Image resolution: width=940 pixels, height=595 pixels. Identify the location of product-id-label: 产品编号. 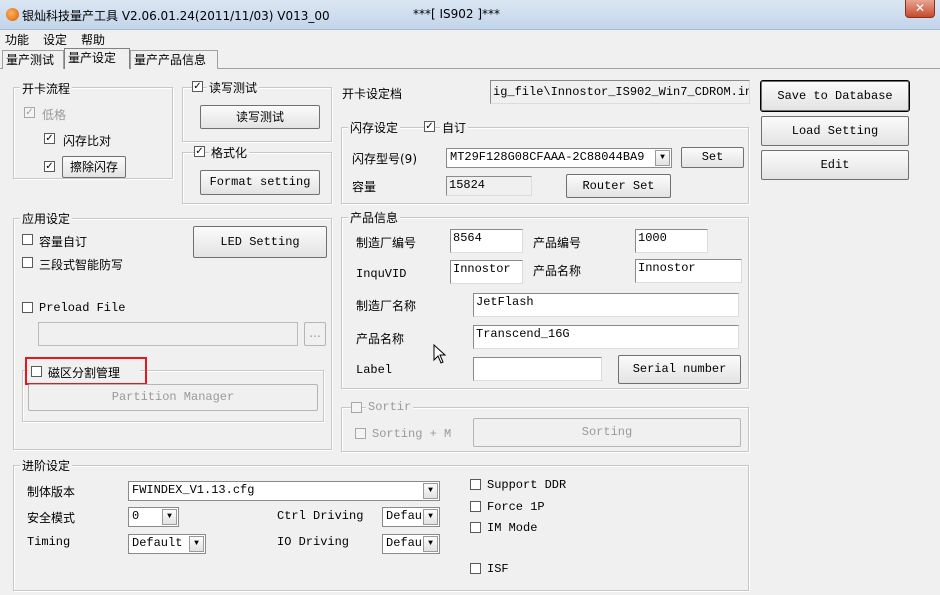
(557, 243).